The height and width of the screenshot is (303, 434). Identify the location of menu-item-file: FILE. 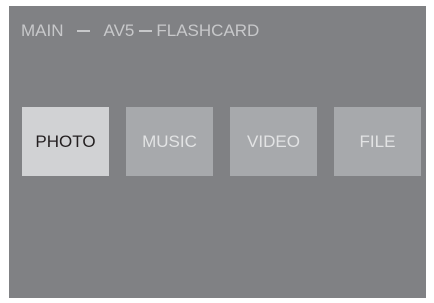
(377, 141).